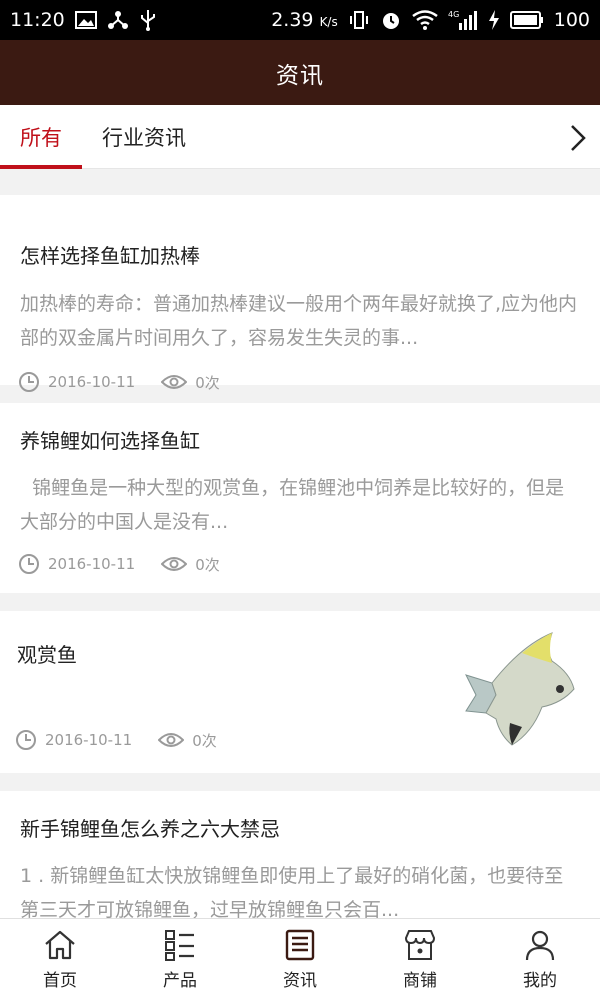 The width and height of the screenshot is (600, 1000). What do you see at coordinates (148, 20) in the screenshot?
I see `usb-icon` at bounding box center [148, 20].